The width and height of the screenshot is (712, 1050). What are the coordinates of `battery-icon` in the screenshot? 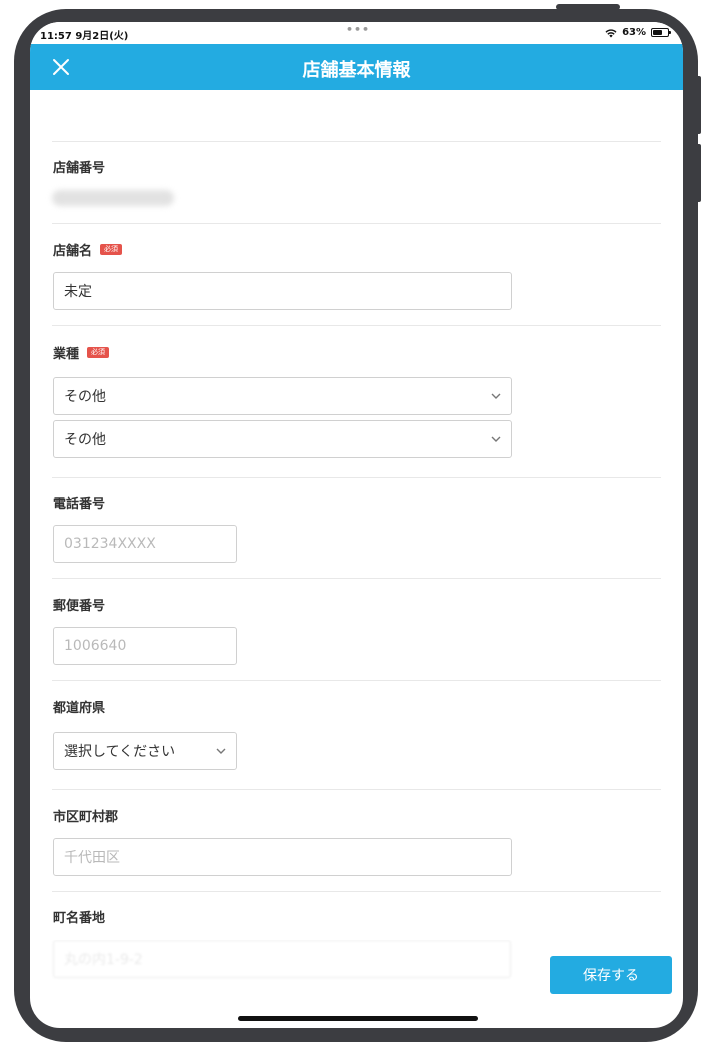 It's located at (661, 32).